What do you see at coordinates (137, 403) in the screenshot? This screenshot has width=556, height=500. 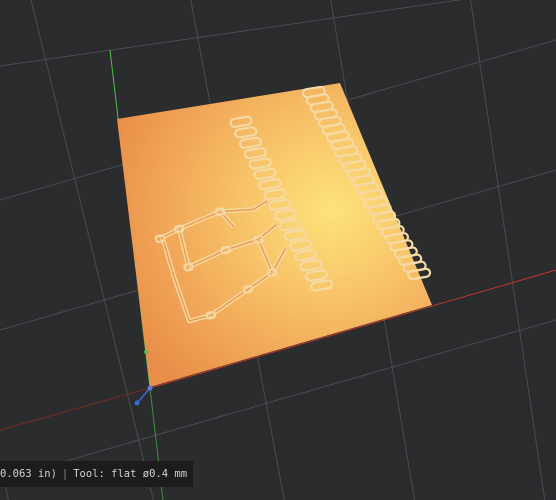 I see `z-axis-handle` at bounding box center [137, 403].